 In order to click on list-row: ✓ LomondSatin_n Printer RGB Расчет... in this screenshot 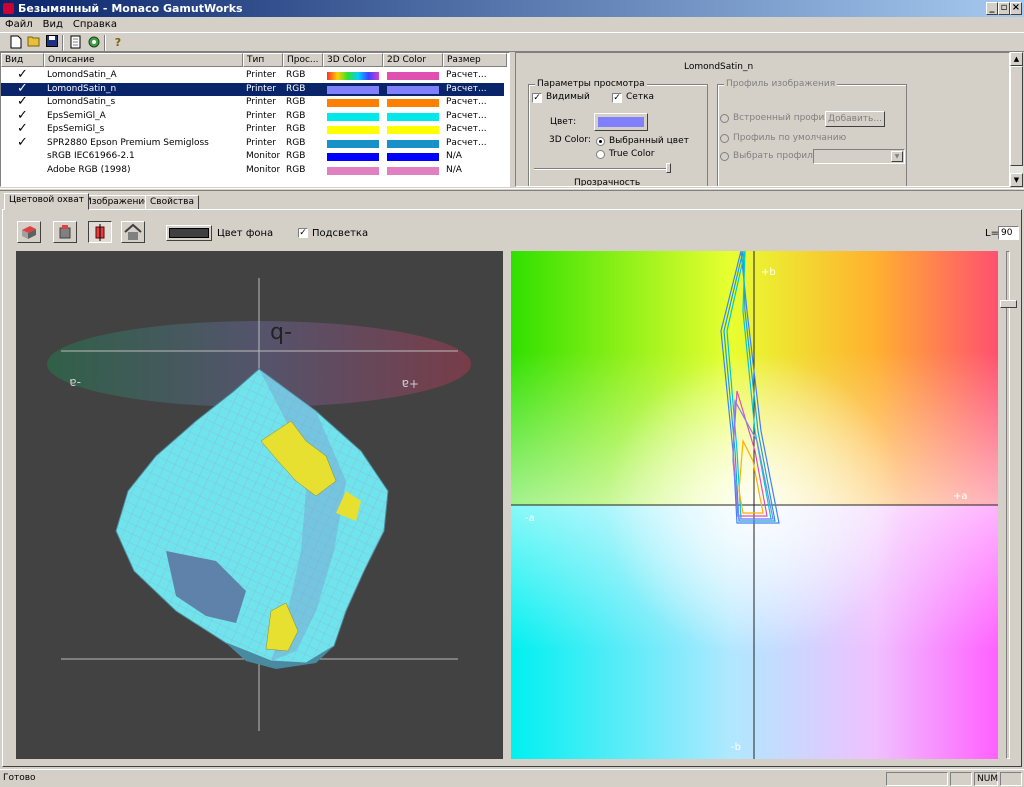, I will do `click(252, 89)`.